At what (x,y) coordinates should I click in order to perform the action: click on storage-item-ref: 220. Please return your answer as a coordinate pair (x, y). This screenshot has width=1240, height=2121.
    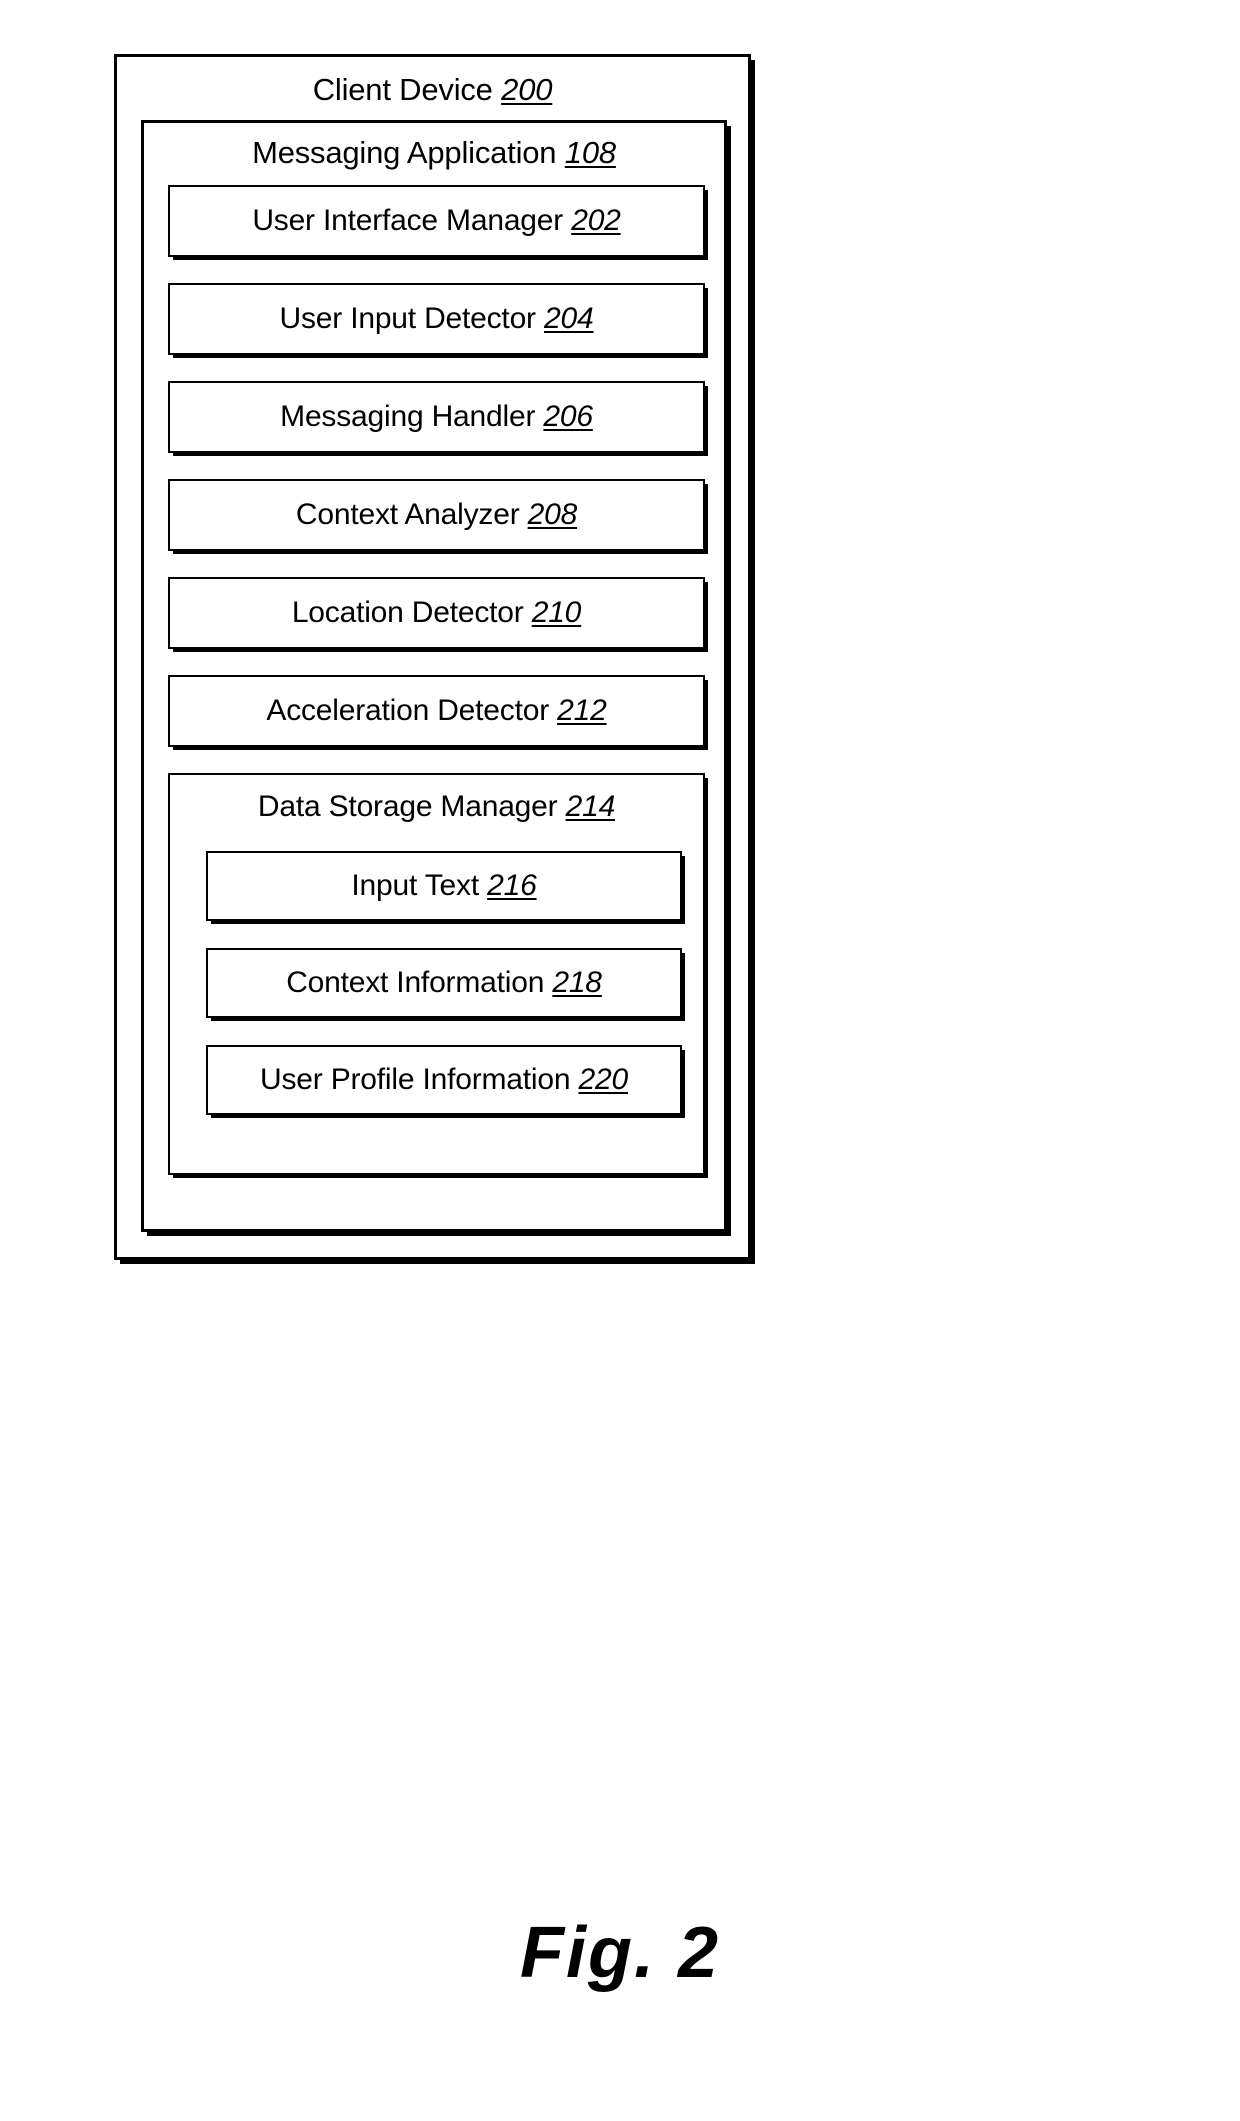
    Looking at the image, I should click on (603, 1079).